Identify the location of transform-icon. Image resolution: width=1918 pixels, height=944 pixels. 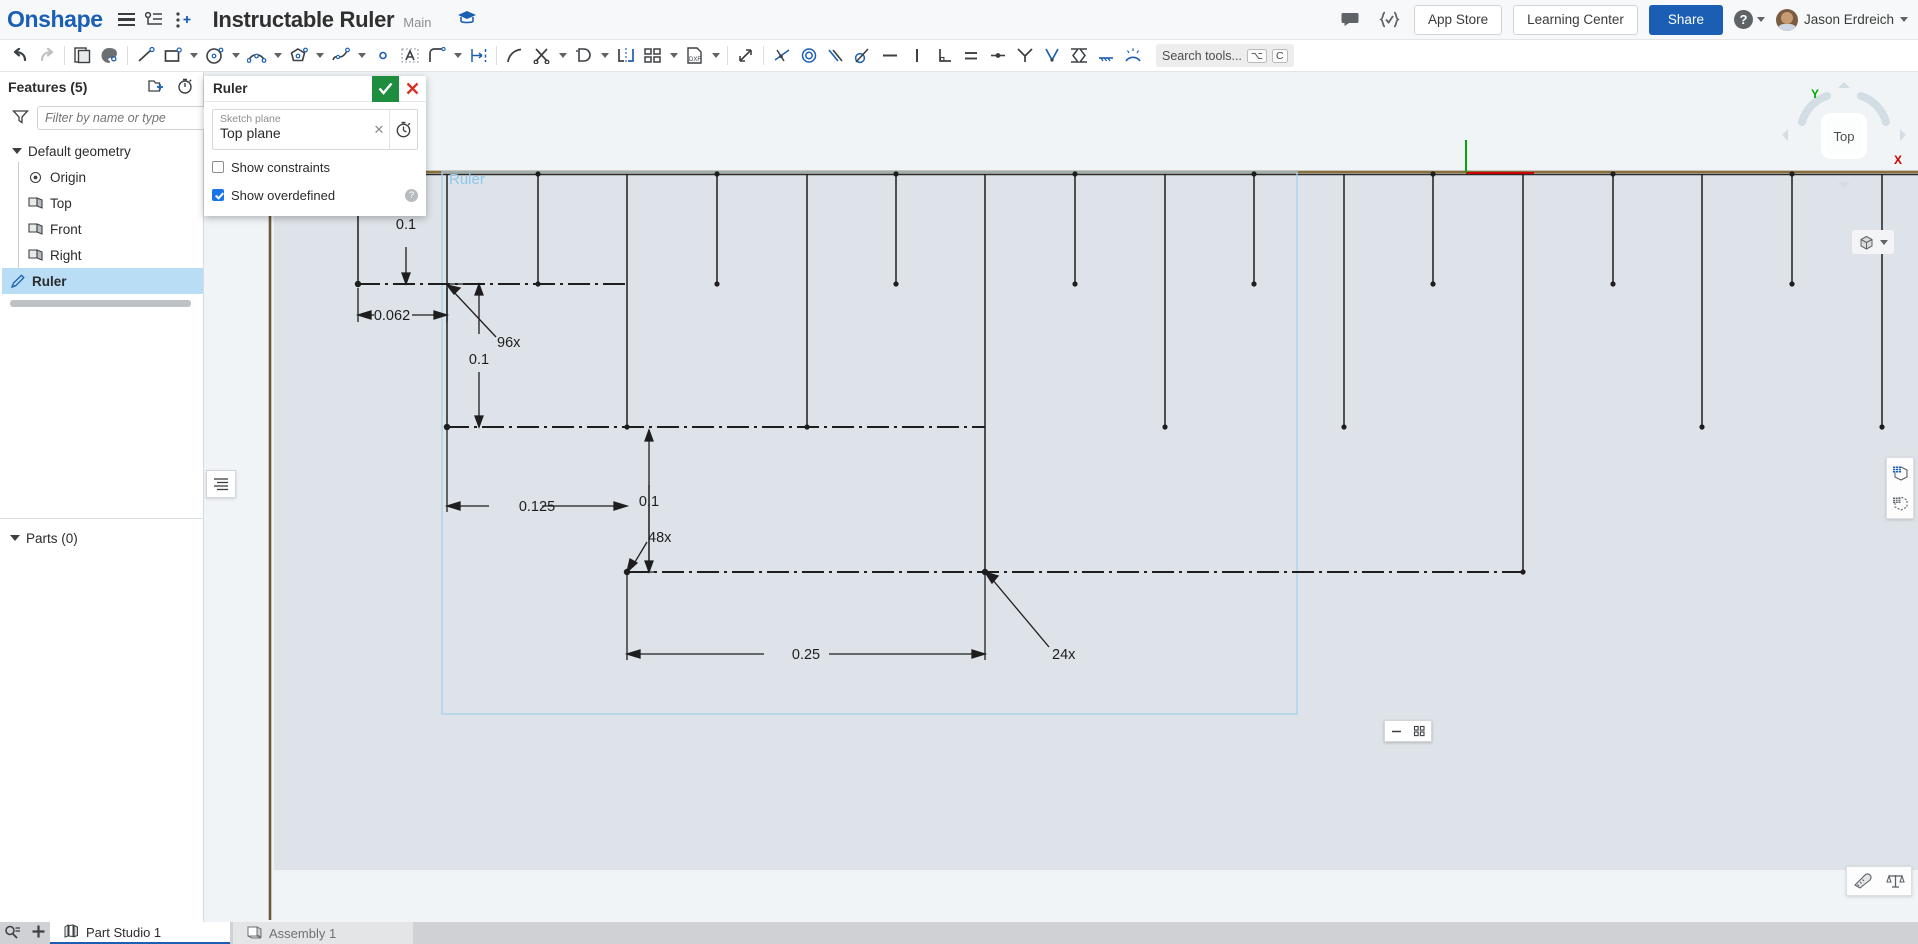
(745, 56).